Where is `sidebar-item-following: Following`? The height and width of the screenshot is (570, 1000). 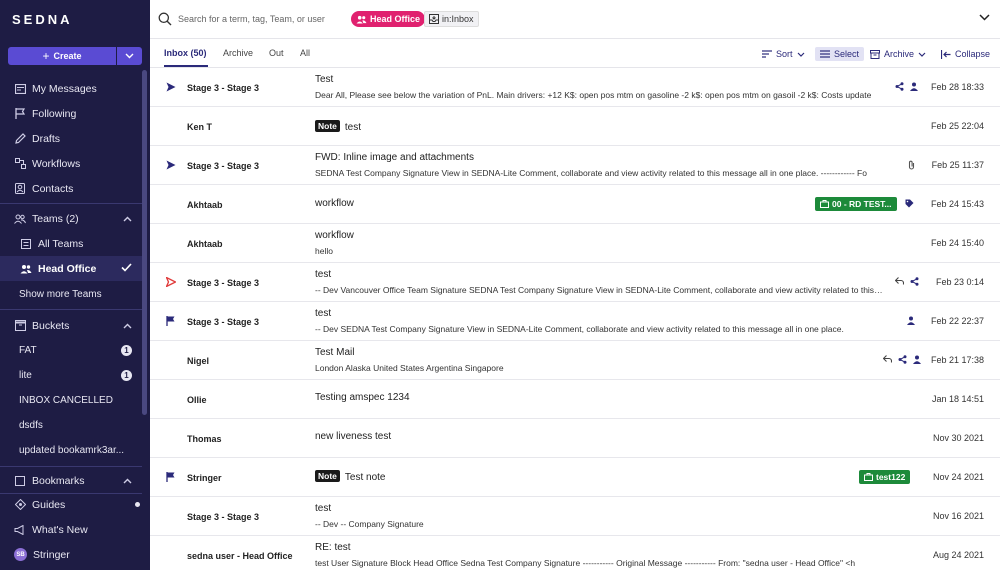
sidebar-item-following: Following is located at coordinates (73, 113).